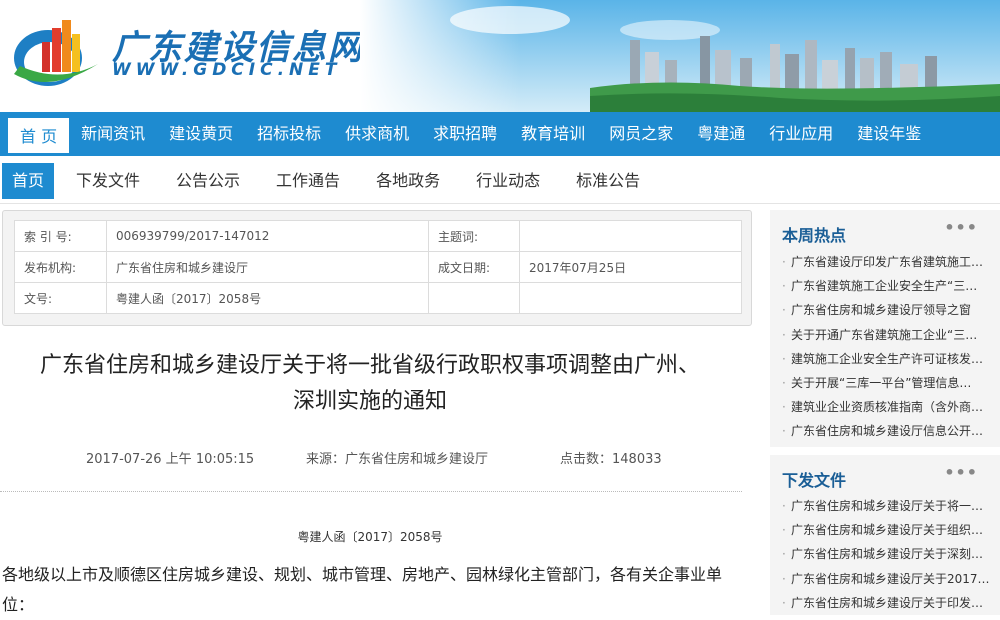  I want to click on main-nav-item: 网员之家, so click(641, 134).